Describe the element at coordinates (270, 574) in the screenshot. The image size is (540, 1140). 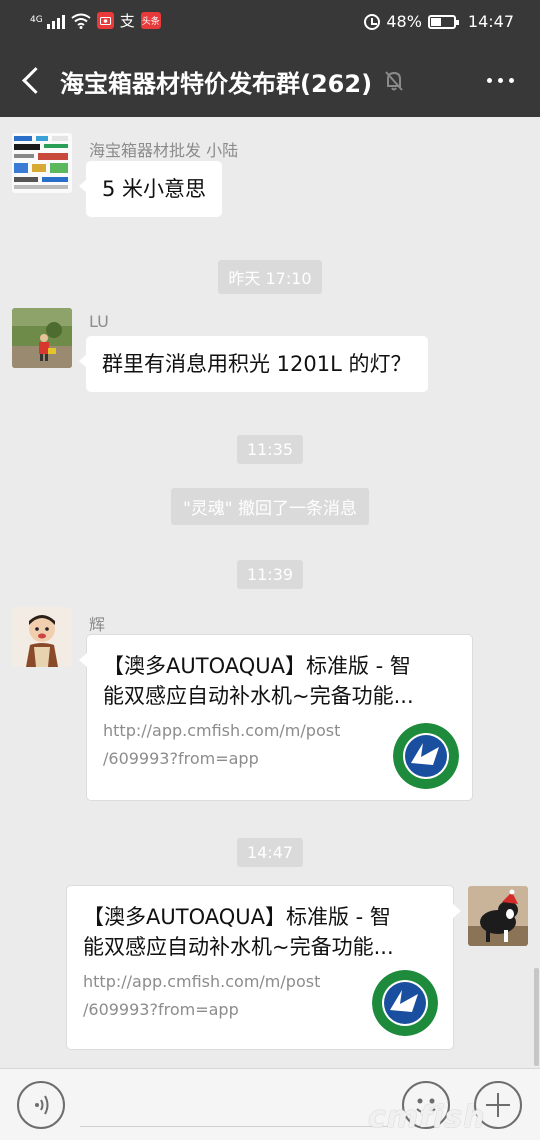
I see `timestamp: 11:39` at that location.